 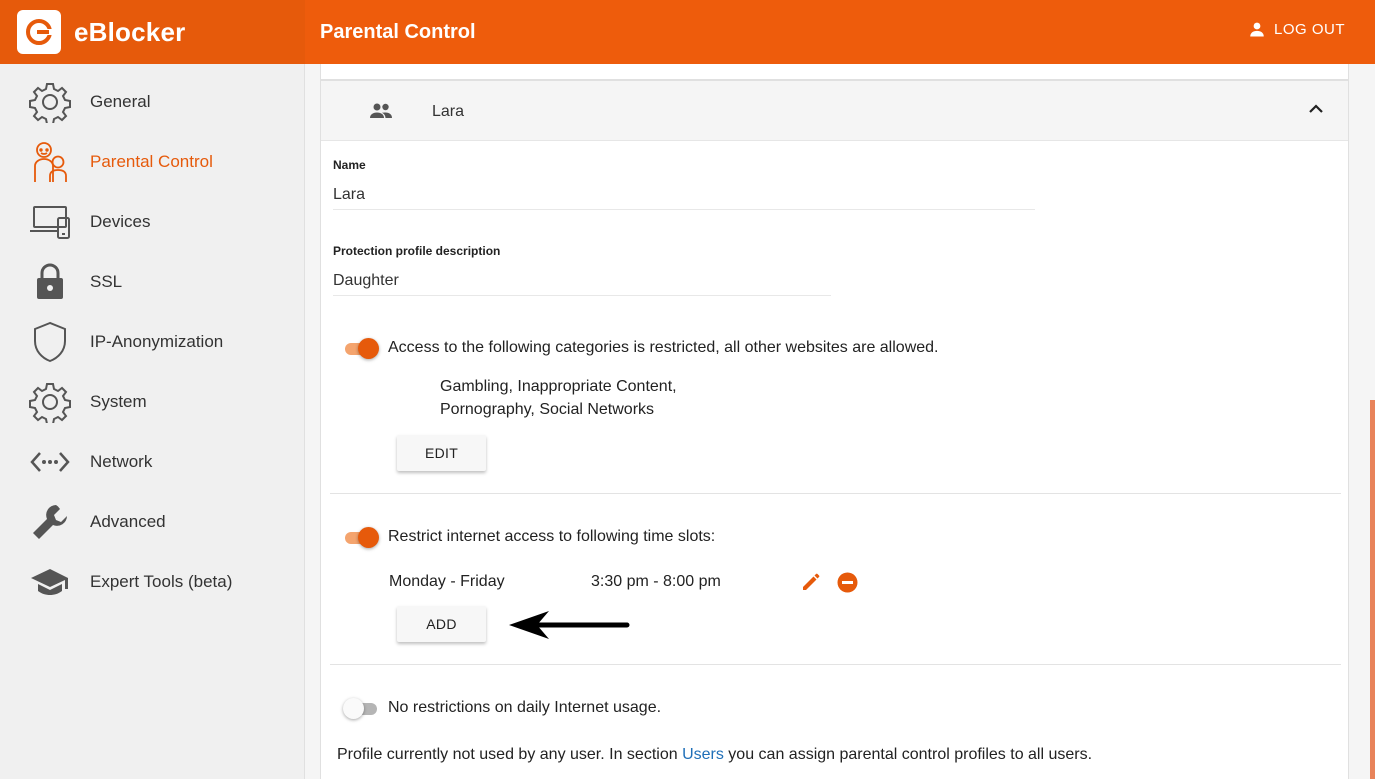 What do you see at coordinates (39, 32) in the screenshot?
I see `eblocker-logo-icon` at bounding box center [39, 32].